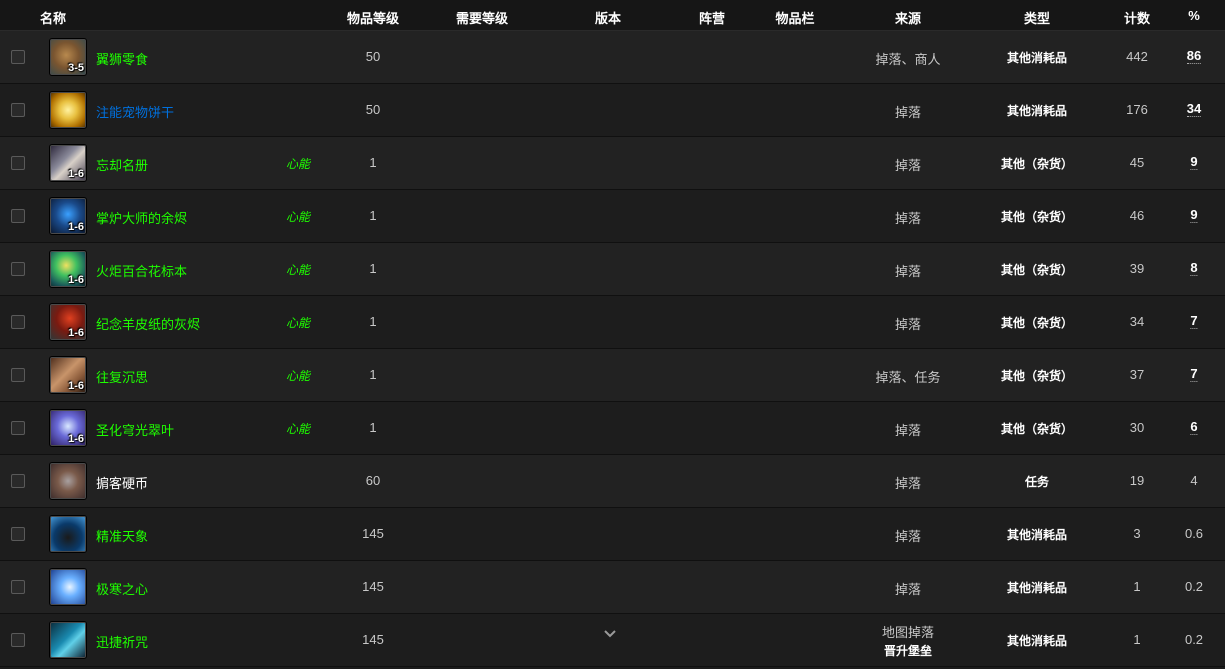 This screenshot has height=669, width=1225. What do you see at coordinates (148, 323) in the screenshot?
I see `item-name-link: 纪念羊皮纸的灰烬` at bounding box center [148, 323].